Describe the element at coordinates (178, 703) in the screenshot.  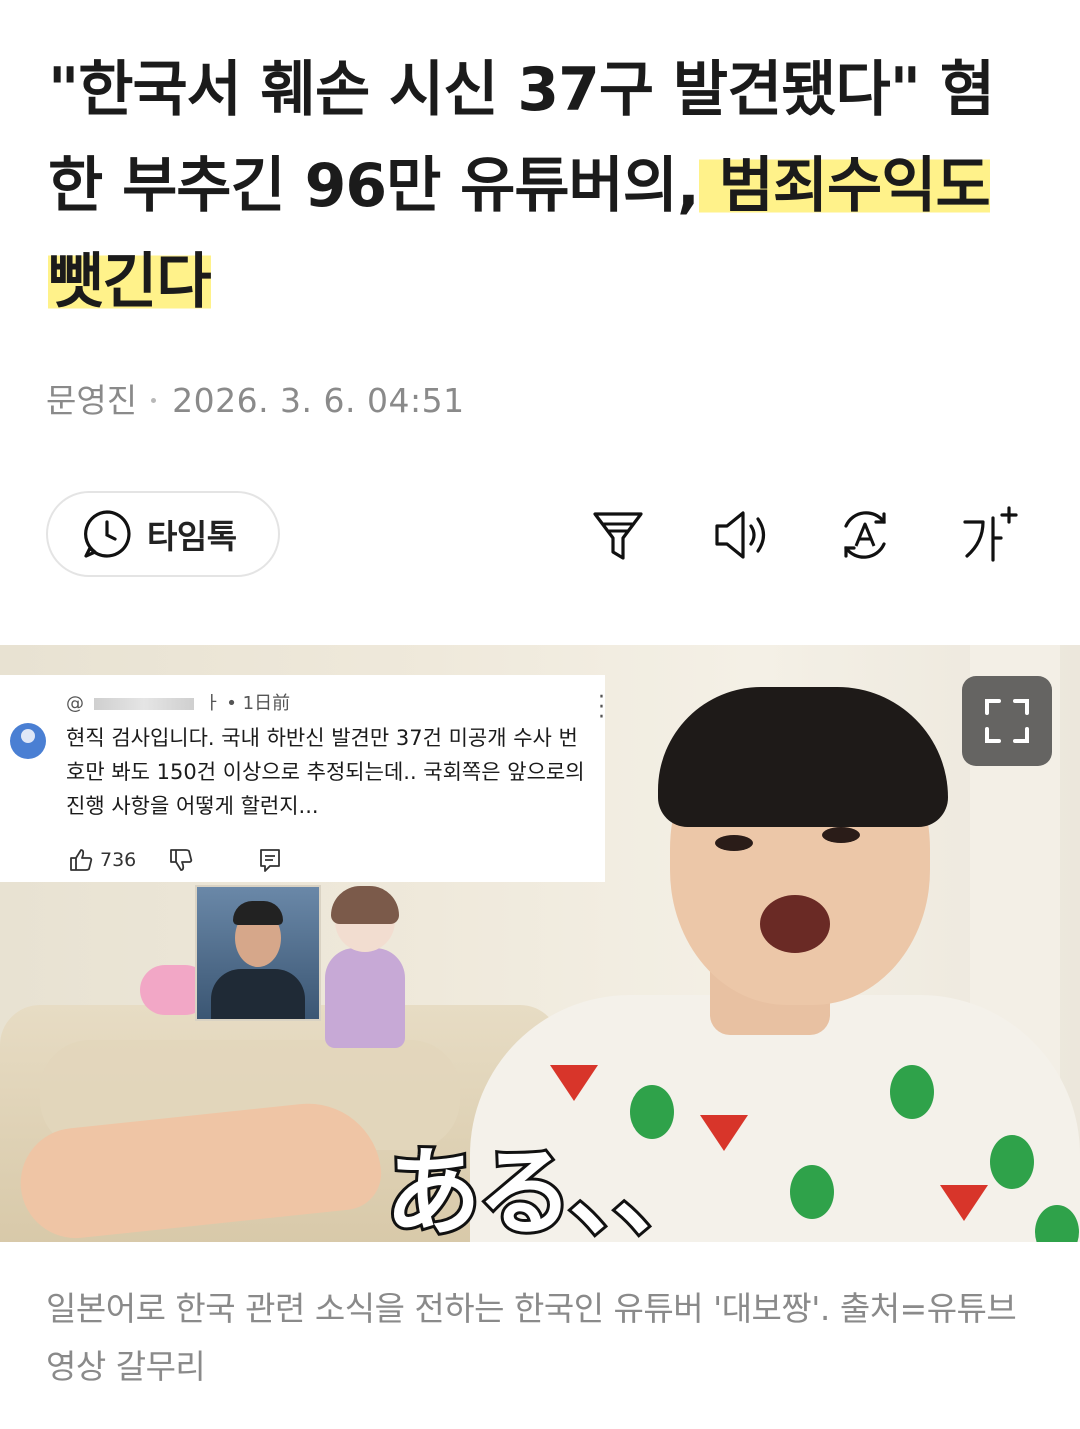
I see `comment-handle: @ ㅏ • 1日前` at that location.